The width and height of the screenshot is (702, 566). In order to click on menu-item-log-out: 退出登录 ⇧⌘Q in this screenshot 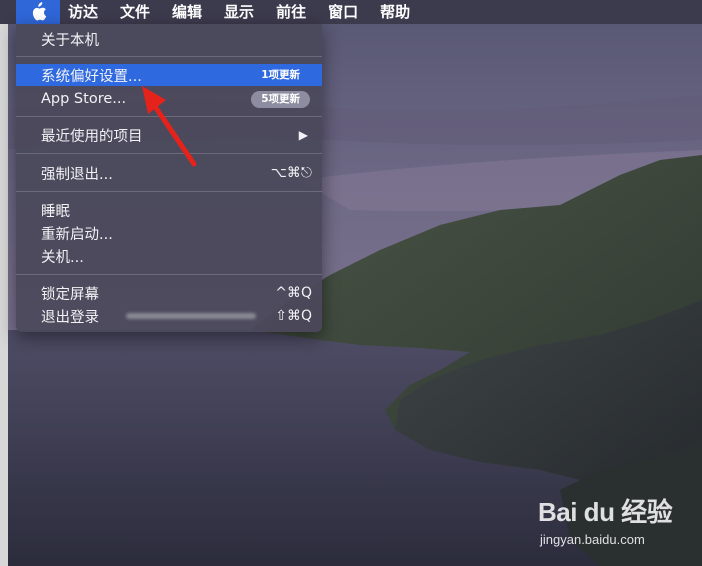, I will do `click(169, 316)`.